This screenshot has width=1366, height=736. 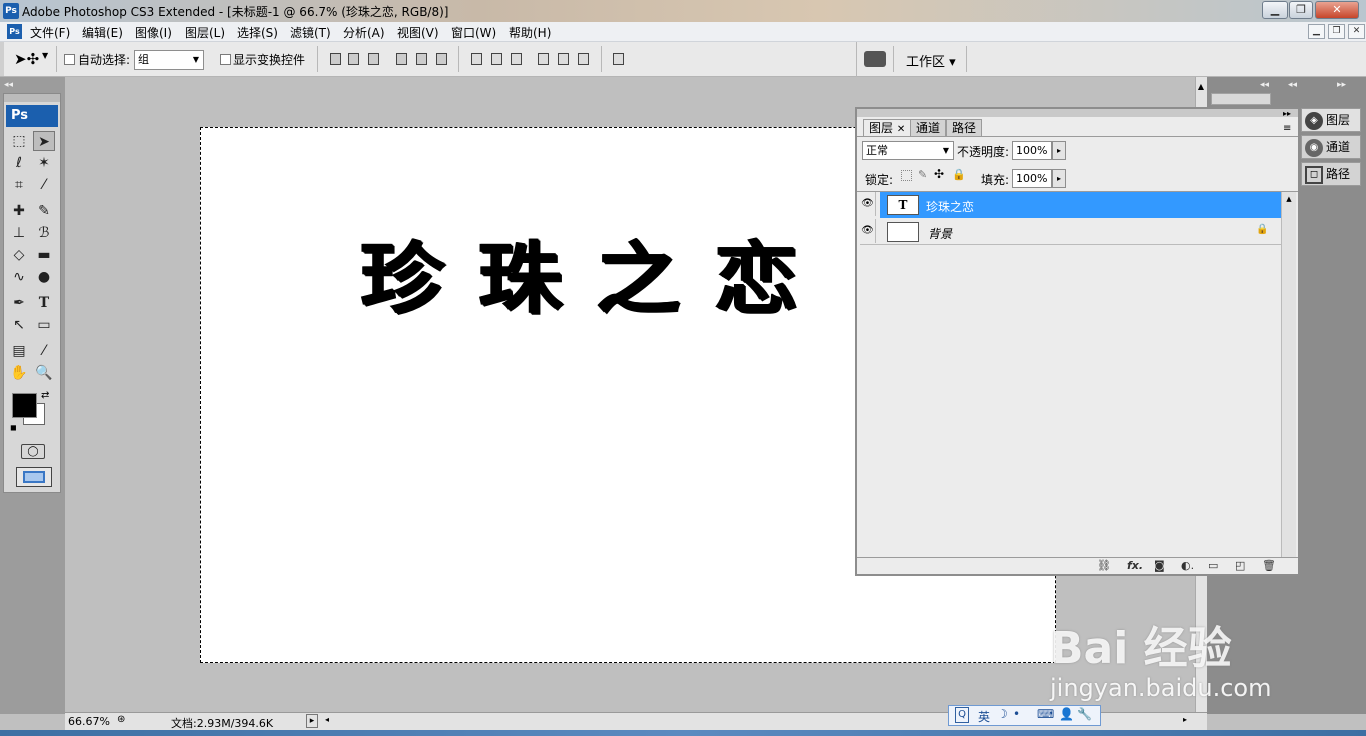 I want to click on move-tool-icon: ➤, so click(x=44, y=141).